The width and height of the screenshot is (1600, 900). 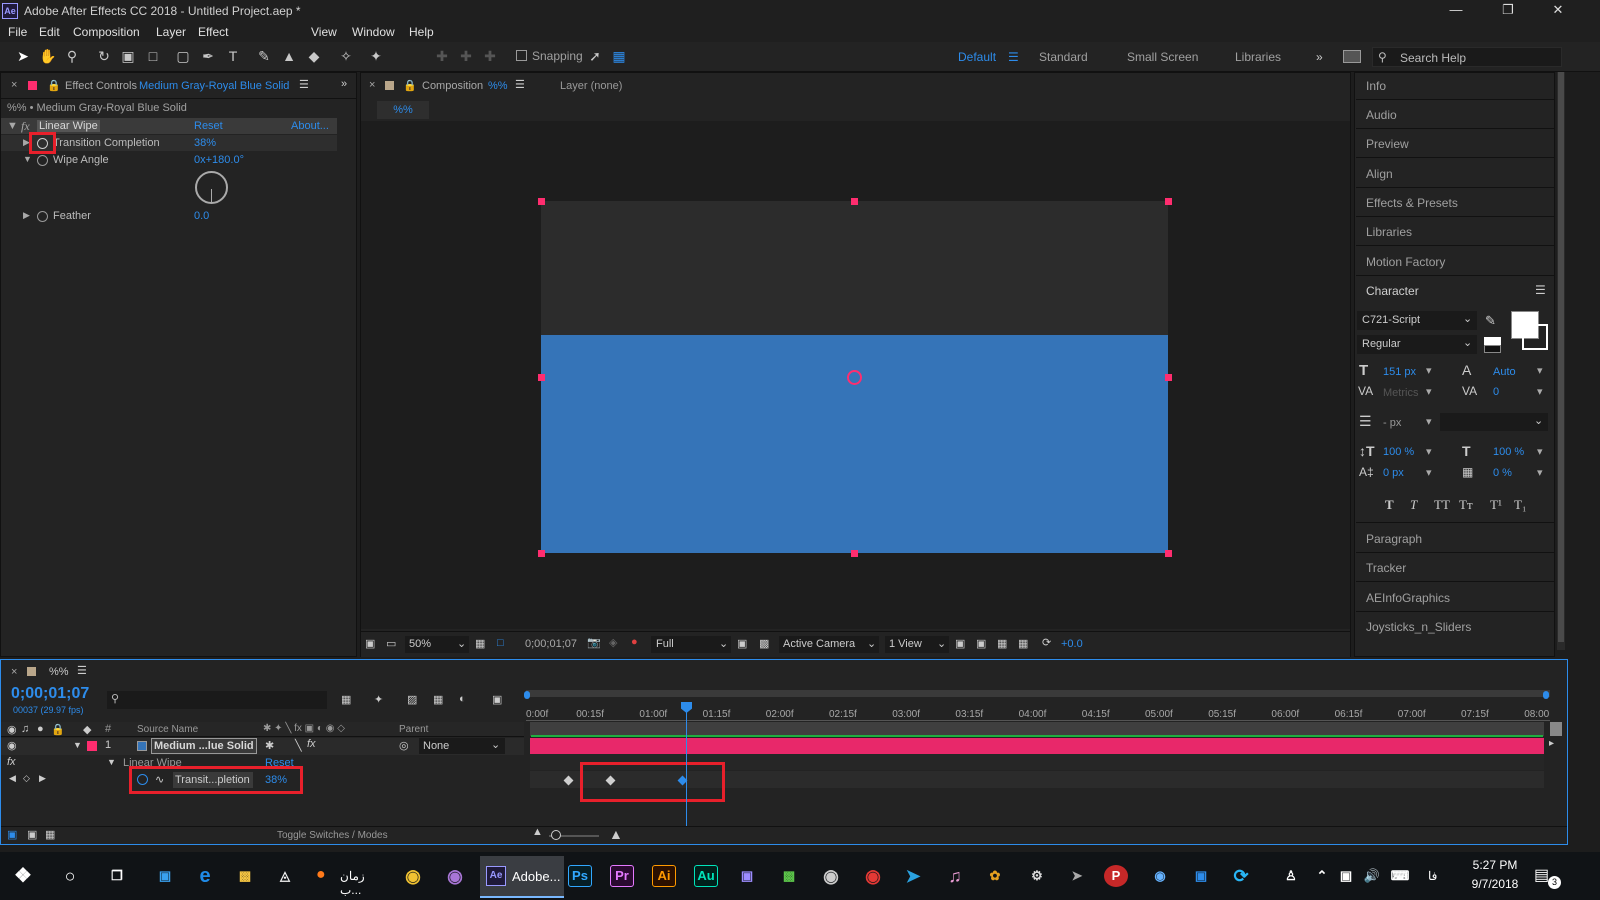 What do you see at coordinates (58, 729) in the screenshot?
I see `lock-column-icon: 🔒` at bounding box center [58, 729].